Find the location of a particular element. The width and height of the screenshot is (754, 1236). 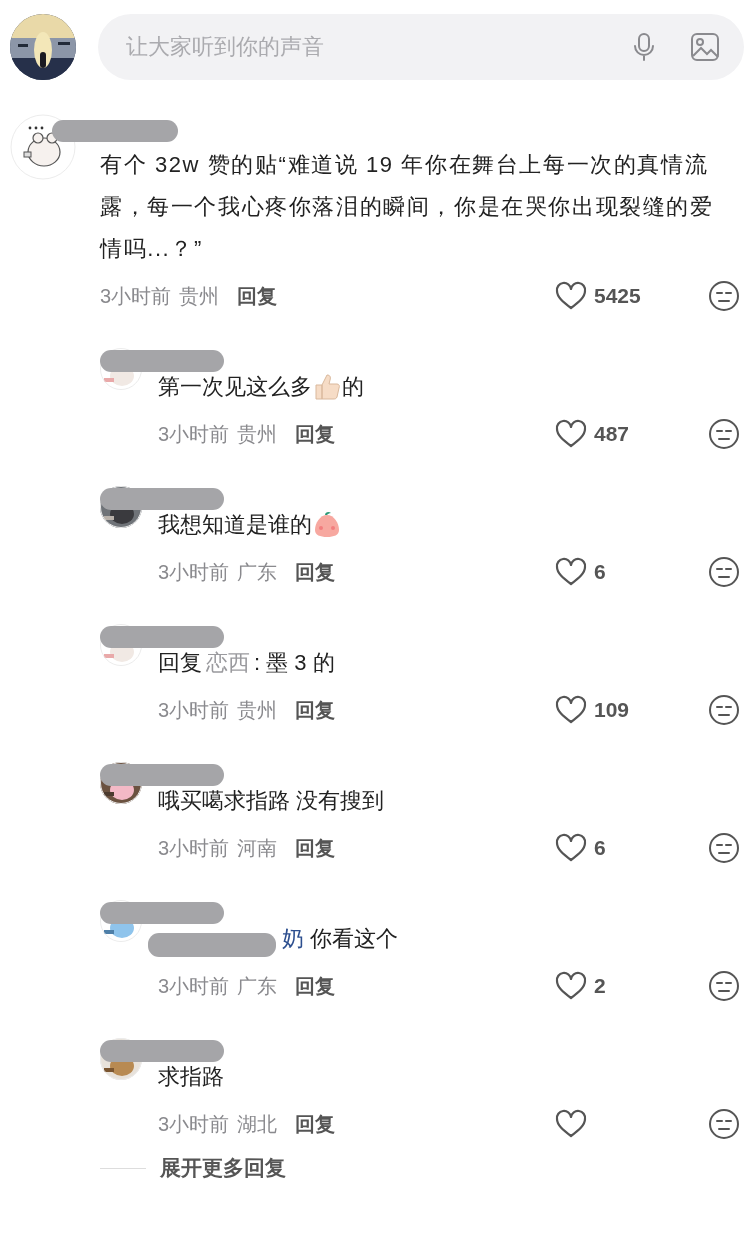

reply-text: 回复 is located at coordinates (180, 663).